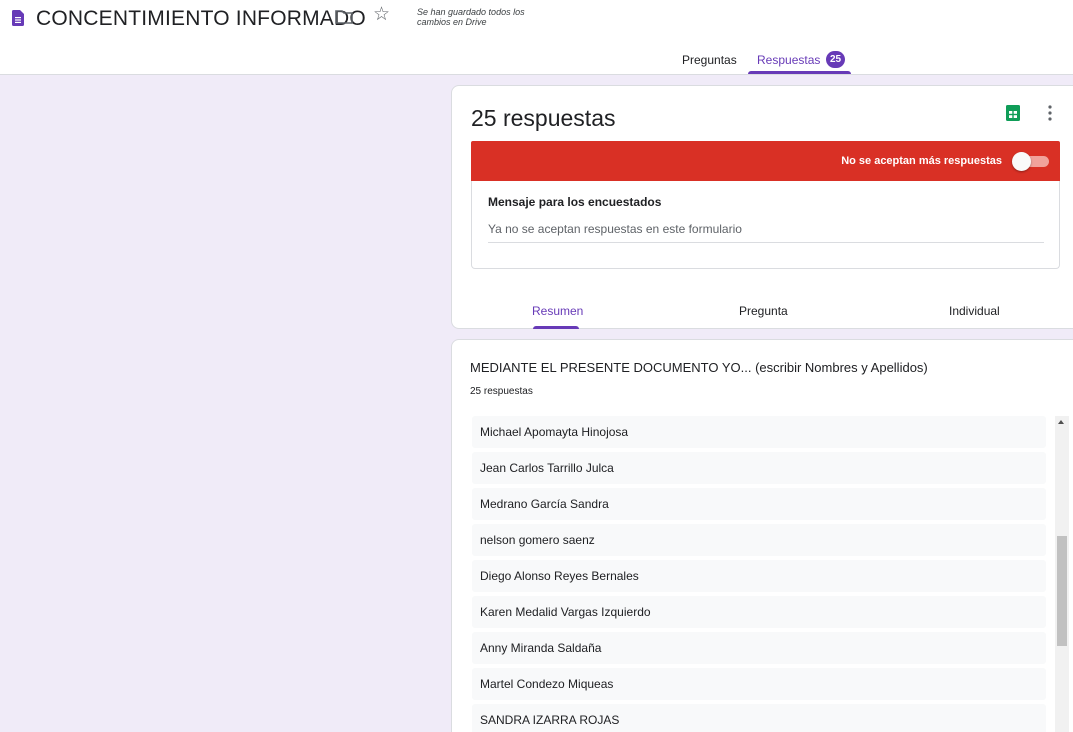  I want to click on toggle-thumb, so click(1021, 161).